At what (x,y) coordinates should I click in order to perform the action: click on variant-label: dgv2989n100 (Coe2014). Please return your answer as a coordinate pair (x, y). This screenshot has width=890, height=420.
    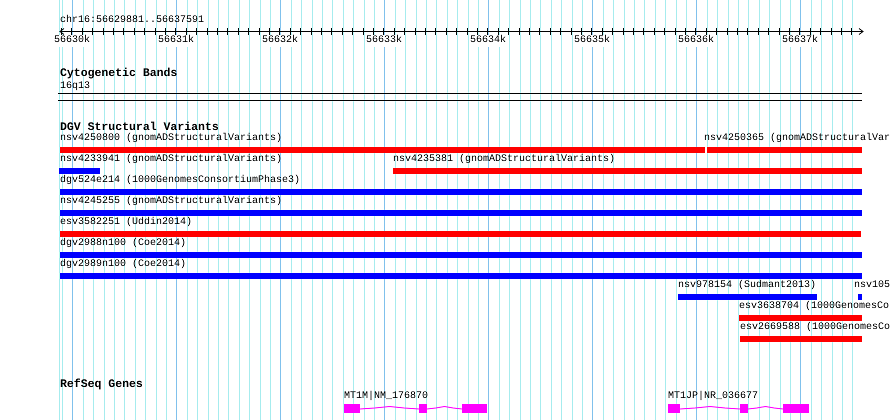
    Looking at the image, I should click on (123, 265).